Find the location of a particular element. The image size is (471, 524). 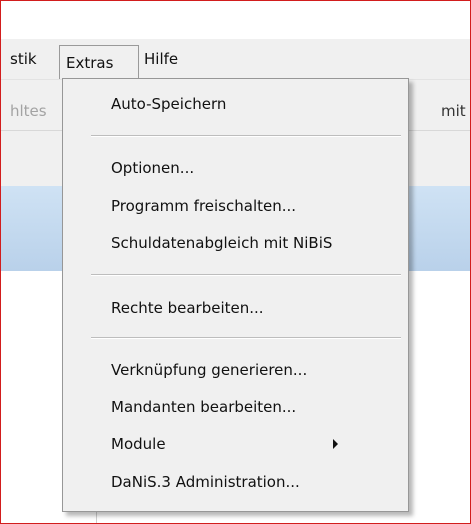

menu-hilfe: Hilfe is located at coordinates (171, 59).